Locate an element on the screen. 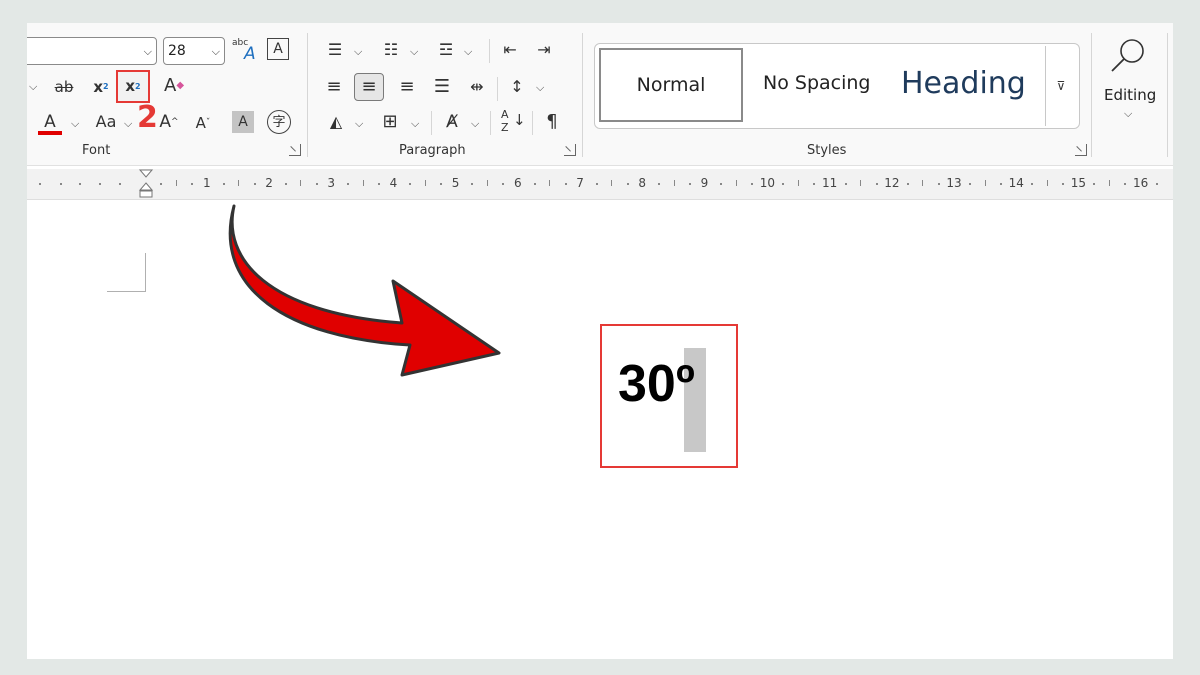 The height and width of the screenshot is (675, 1200). arrow-icon is located at coordinates (364, 290).